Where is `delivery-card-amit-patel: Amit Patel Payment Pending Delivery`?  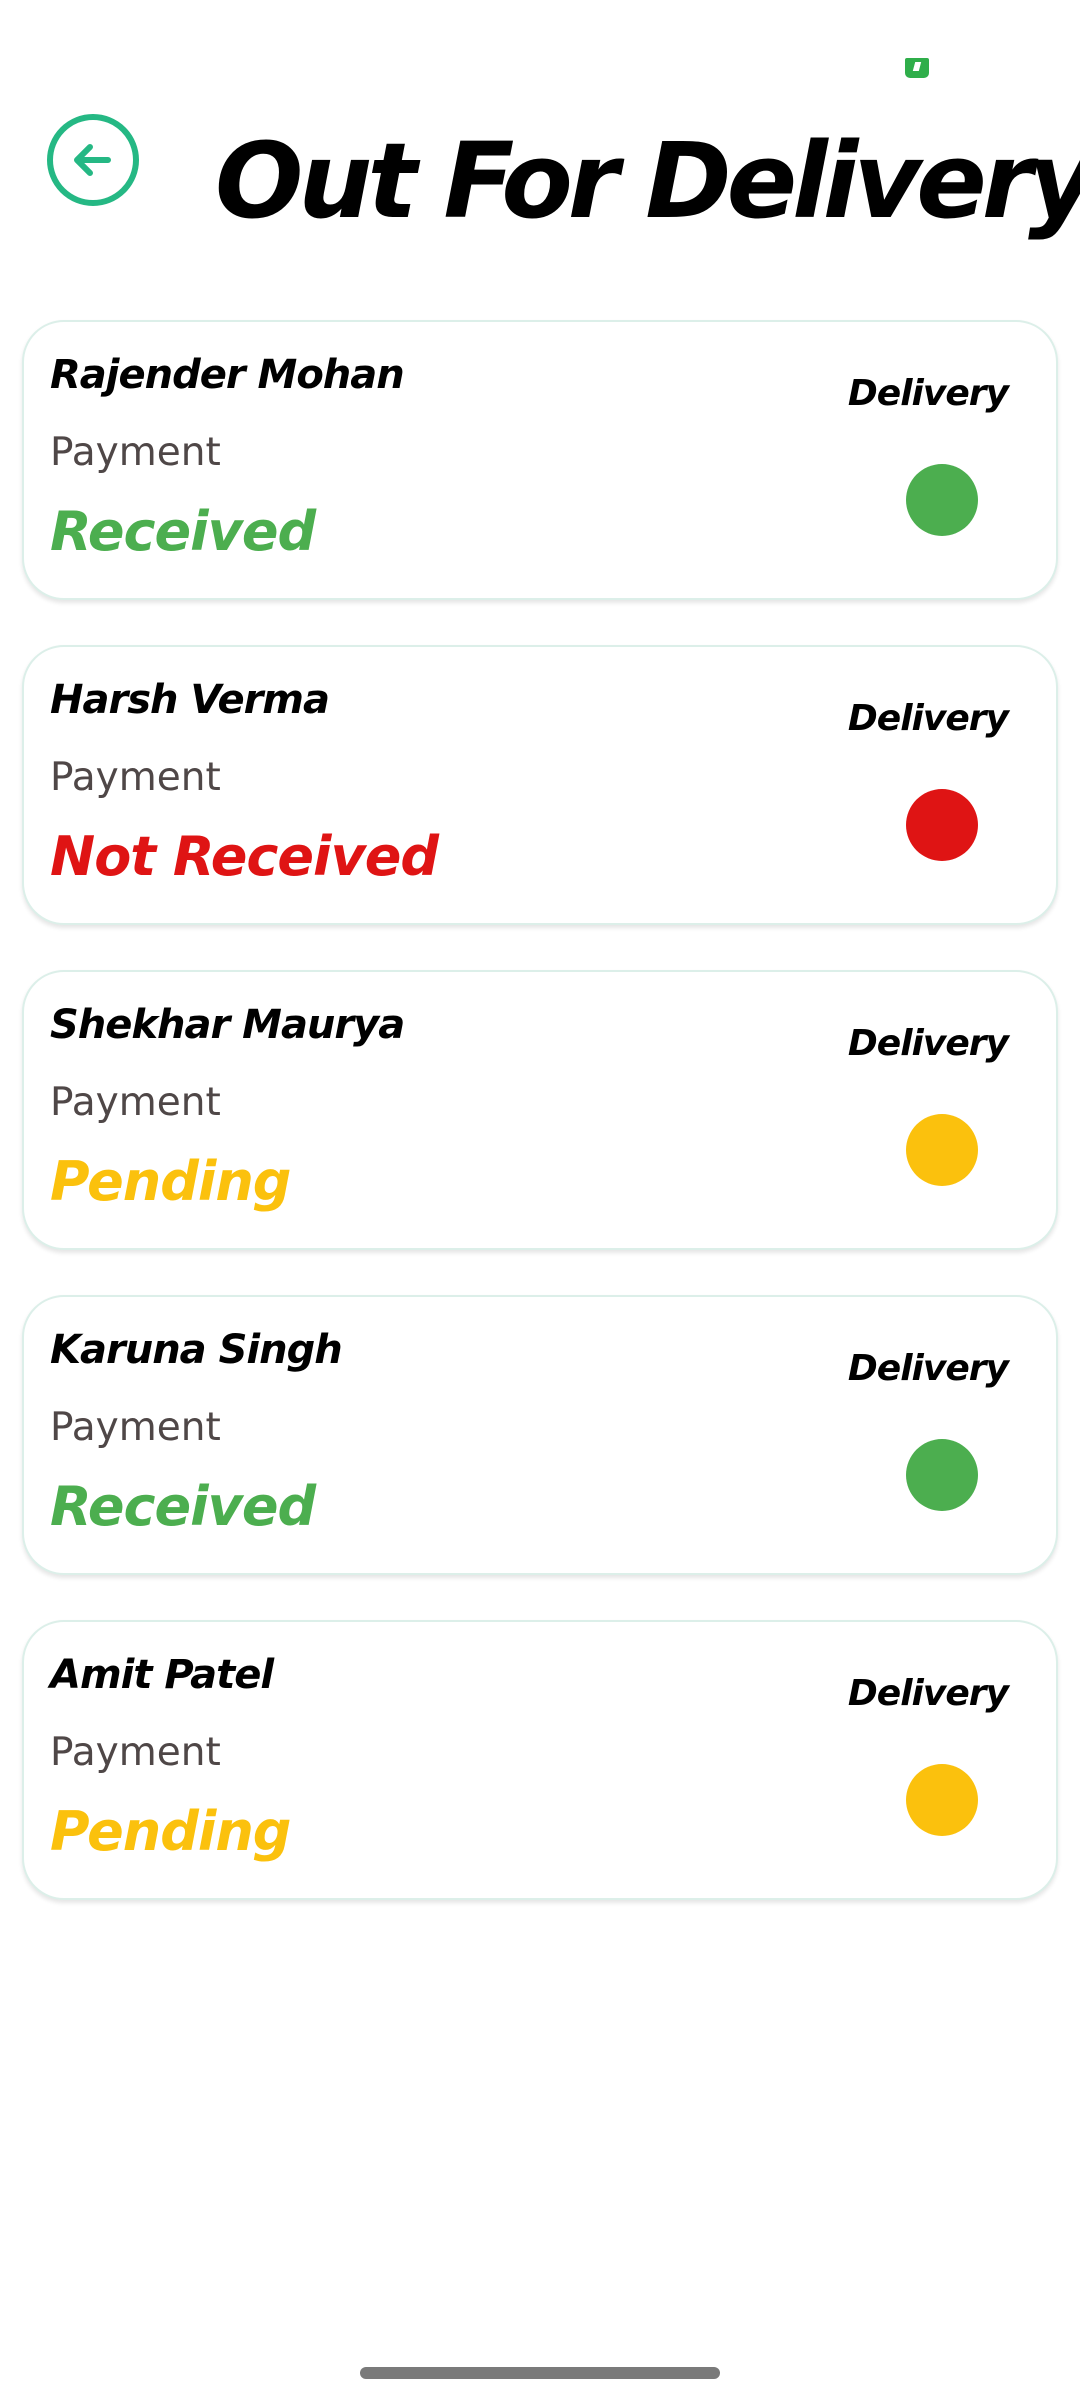
delivery-card-amit-patel: Amit Patel Payment Pending Delivery is located at coordinates (540, 1760).